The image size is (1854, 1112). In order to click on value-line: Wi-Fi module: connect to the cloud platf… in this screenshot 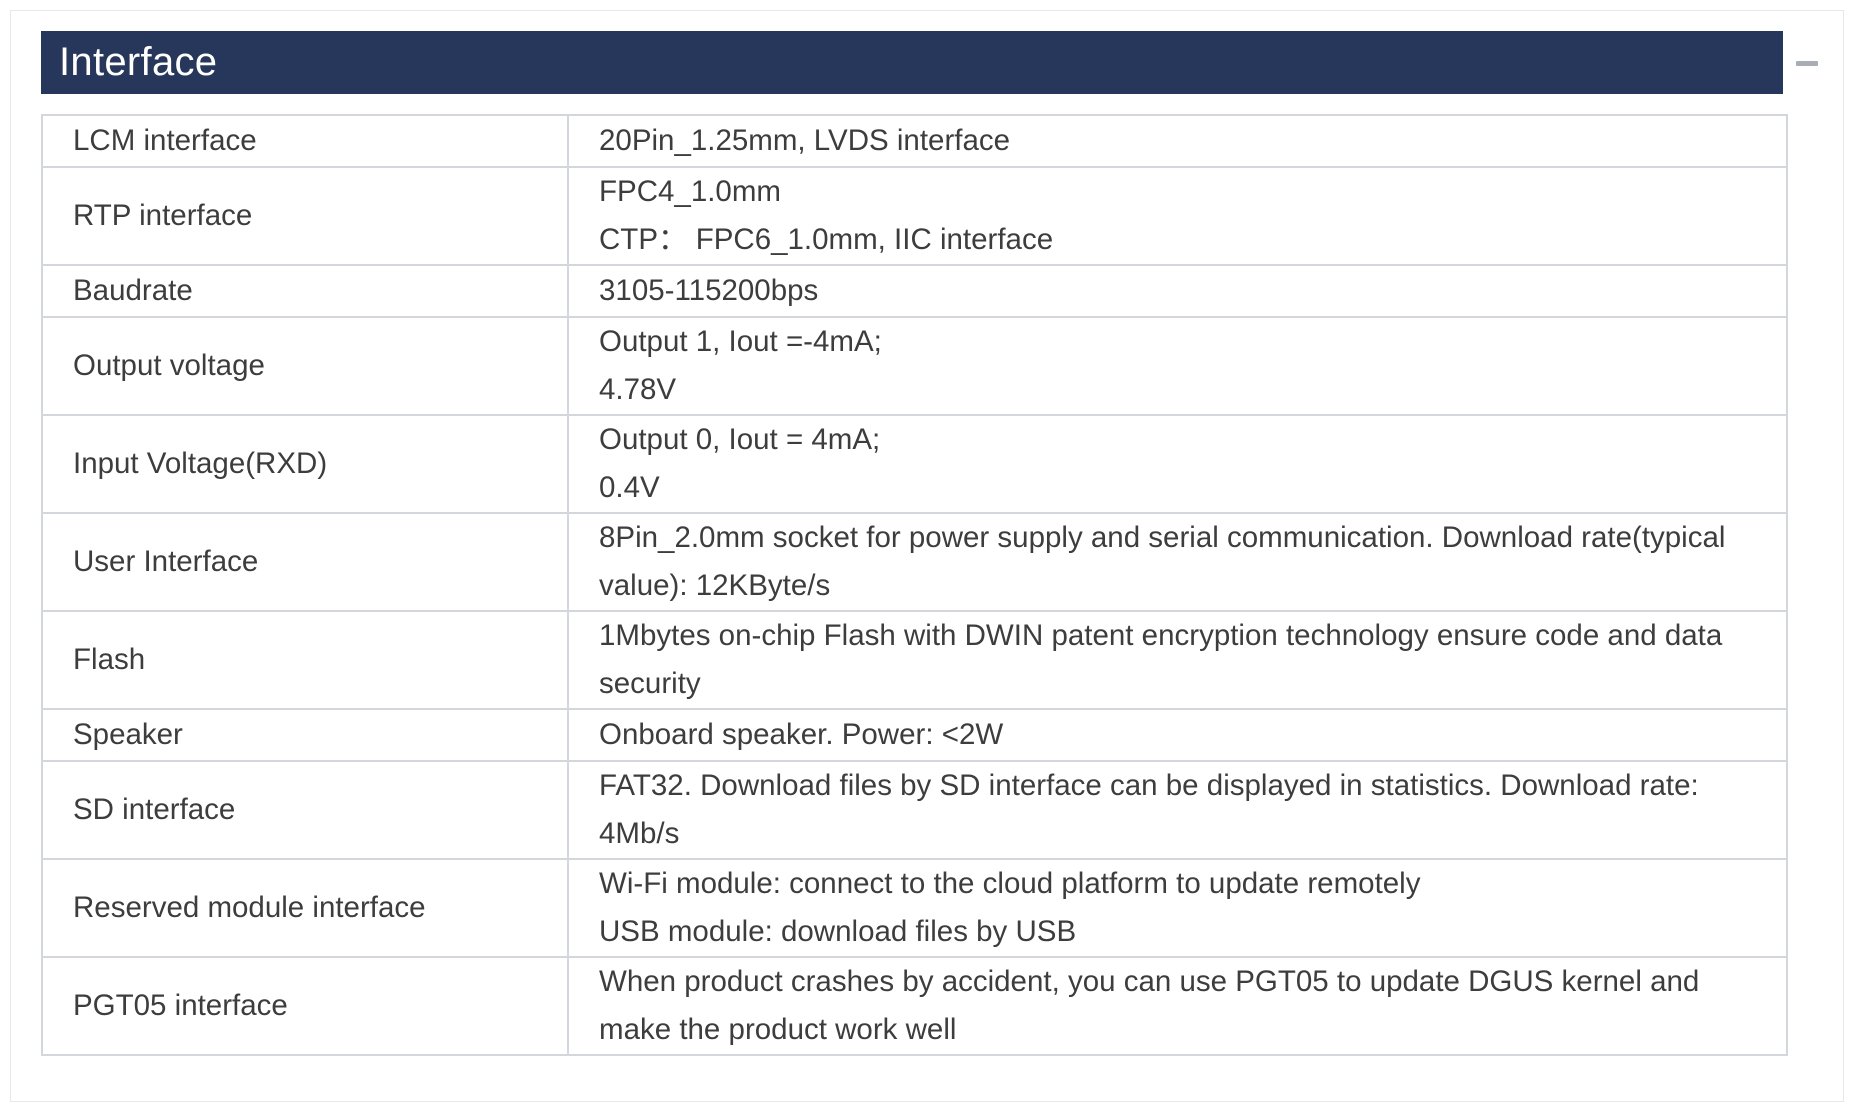, I will do `click(1010, 883)`.